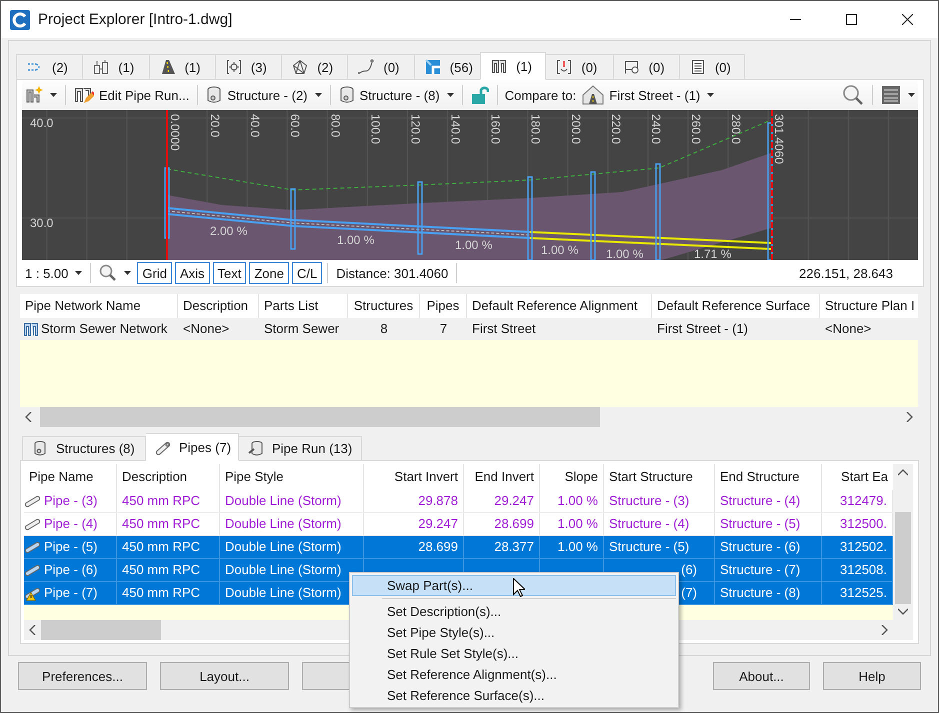  I want to click on station-label: 80.0, so click(335, 126).